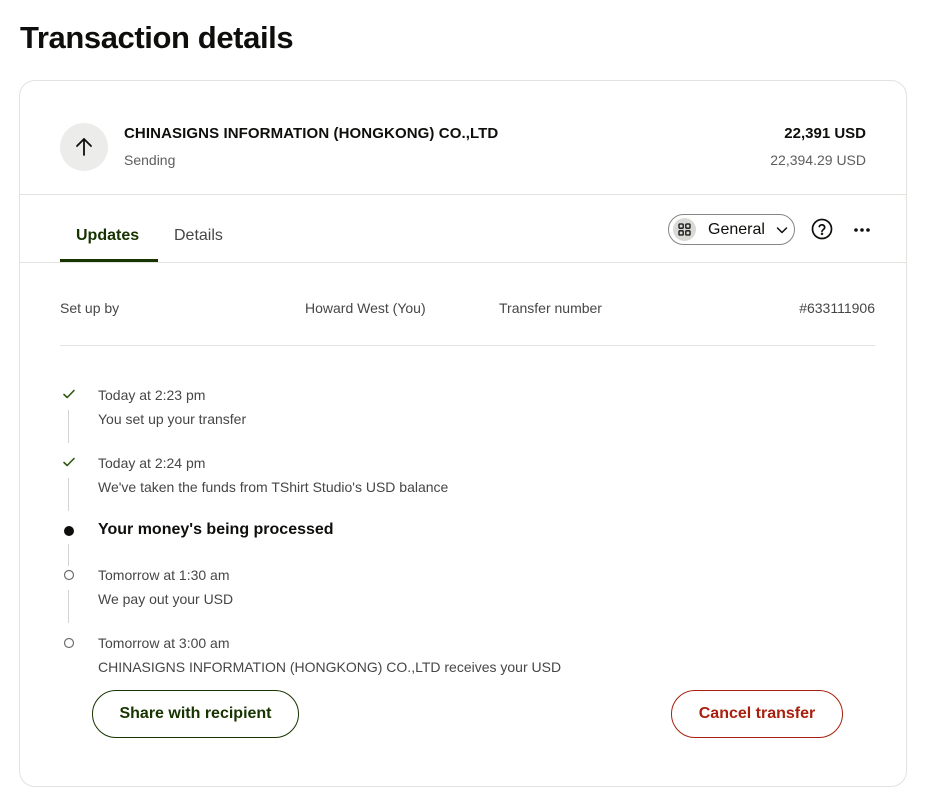 This screenshot has width=950, height=800. What do you see at coordinates (822, 229) in the screenshot?
I see `question-circle-icon` at bounding box center [822, 229].